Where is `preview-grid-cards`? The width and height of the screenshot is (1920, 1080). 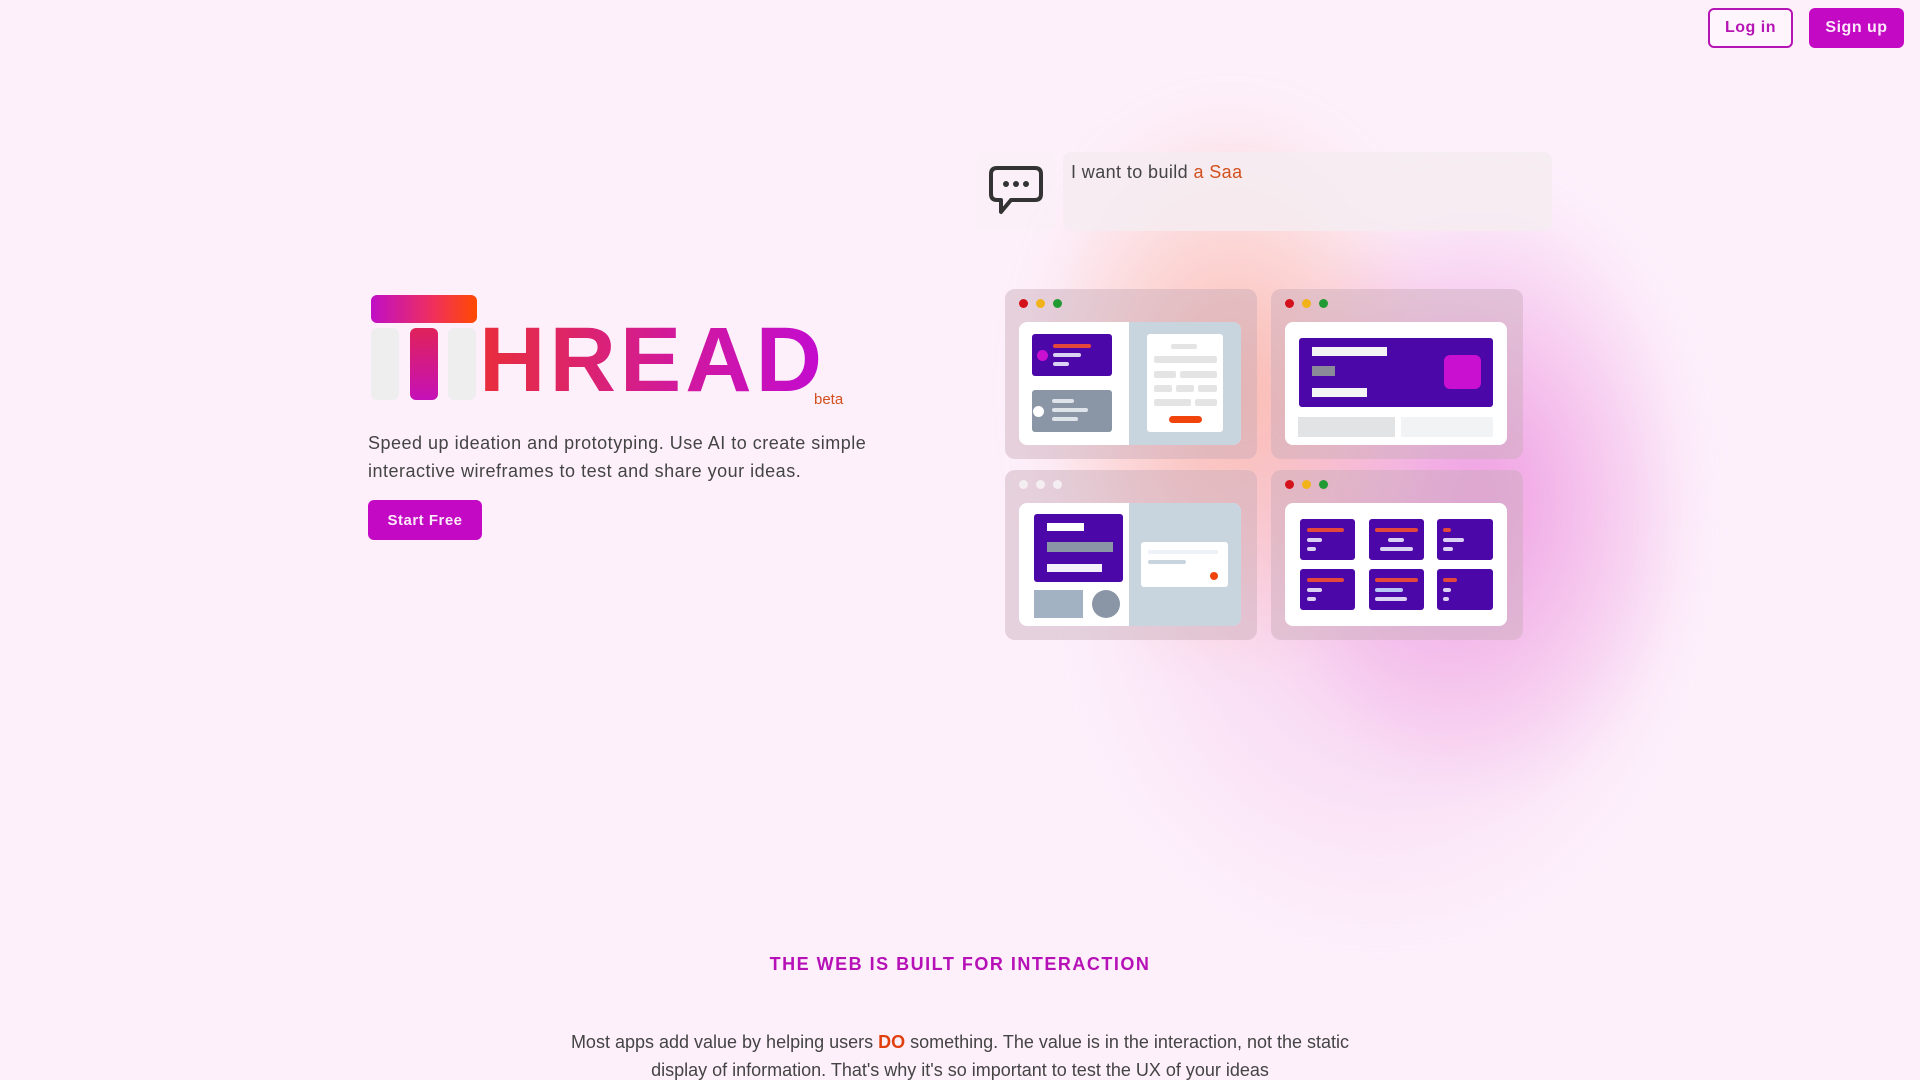
preview-grid-cards is located at coordinates (1397, 555).